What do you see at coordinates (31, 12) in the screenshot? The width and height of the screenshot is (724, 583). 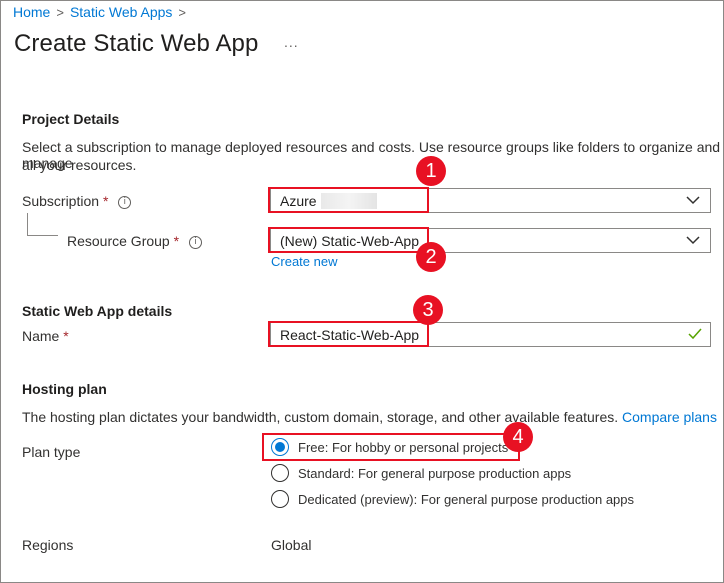 I see `breadcrumb-home: Home` at bounding box center [31, 12].